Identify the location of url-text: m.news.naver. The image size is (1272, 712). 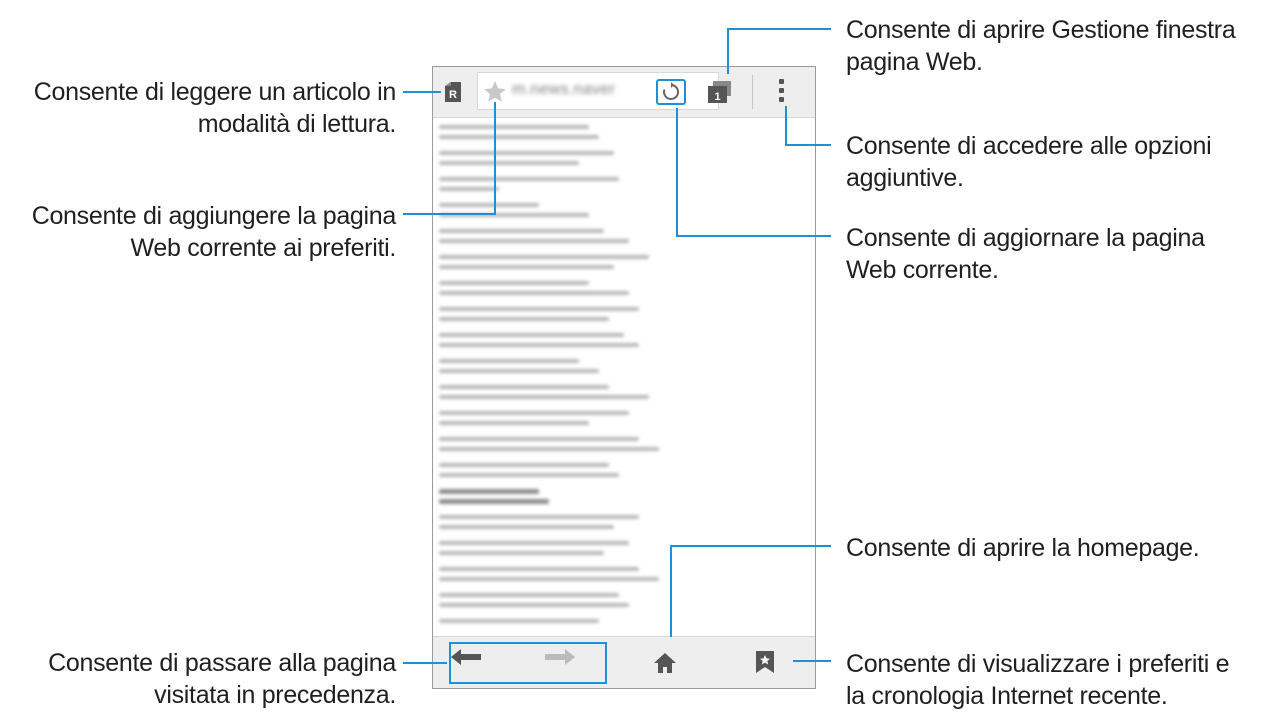
(564, 89).